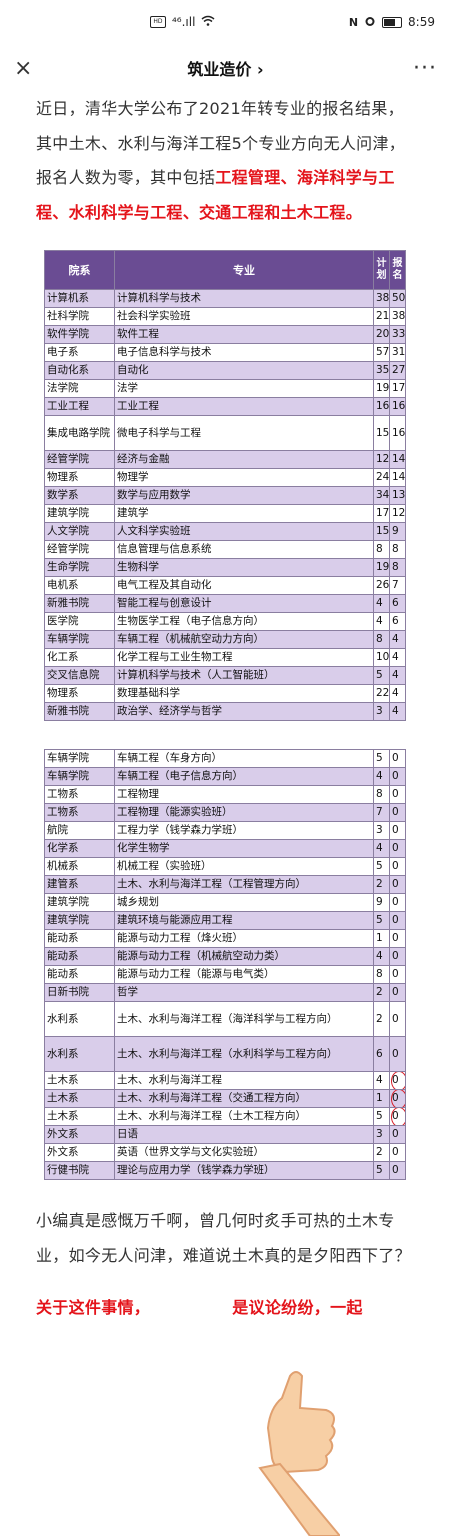 The image size is (451, 1536). I want to click on cell-major: 计算机科学与技术, so click(244, 298).